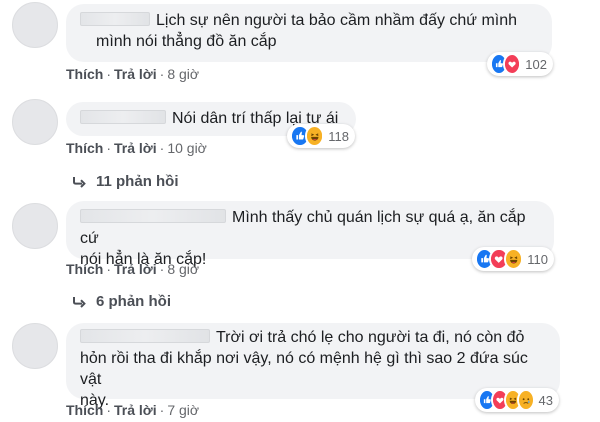 The width and height of the screenshot is (600, 422). I want to click on view-replies-link: 11 phản hồi, so click(125, 181).